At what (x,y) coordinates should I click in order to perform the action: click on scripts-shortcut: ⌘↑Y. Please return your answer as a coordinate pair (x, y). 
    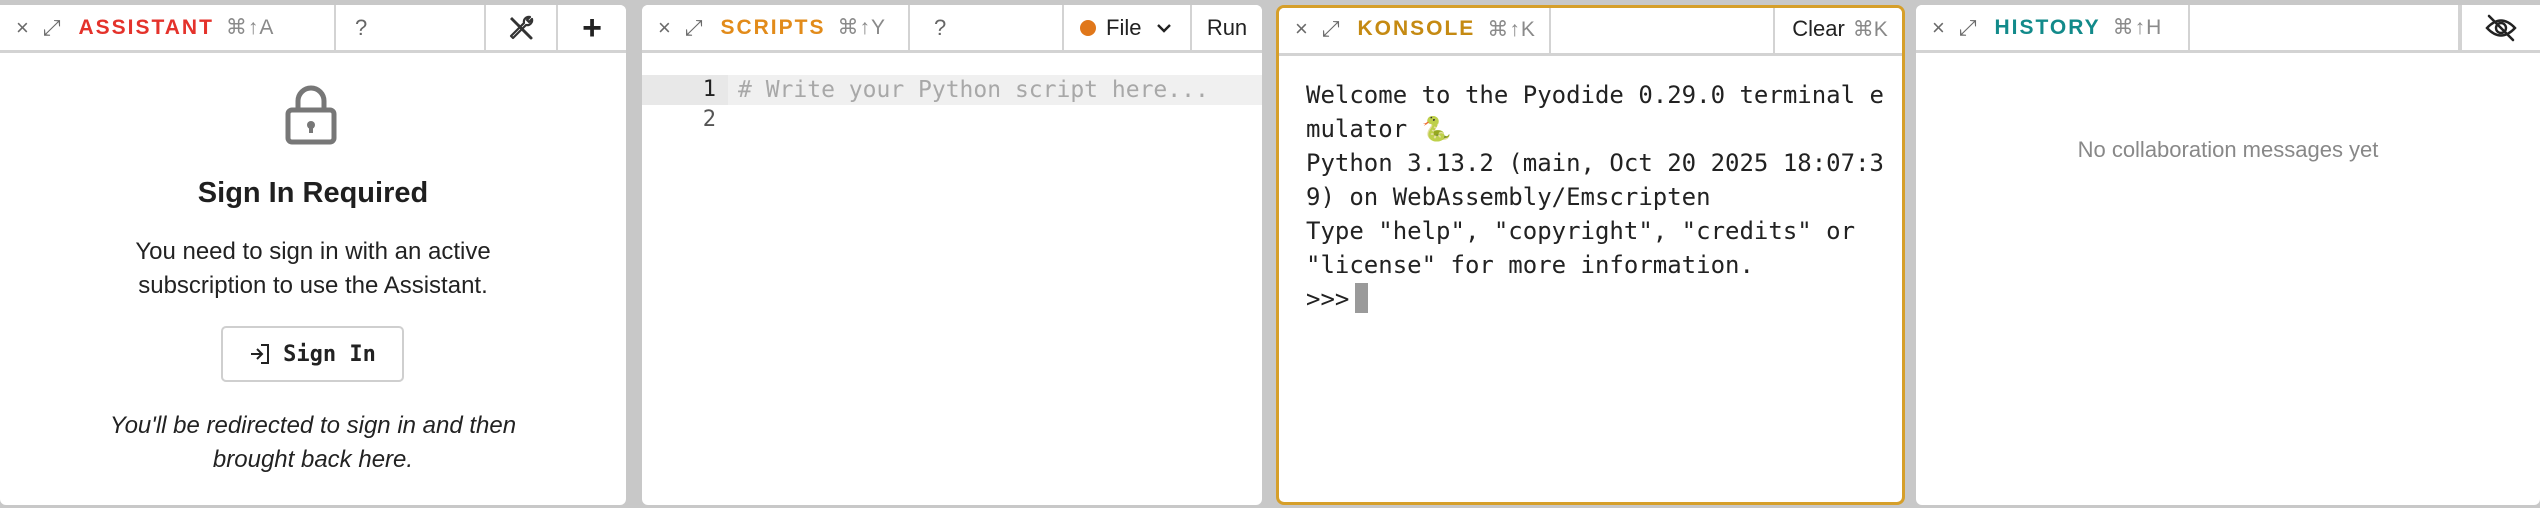
    Looking at the image, I should click on (861, 27).